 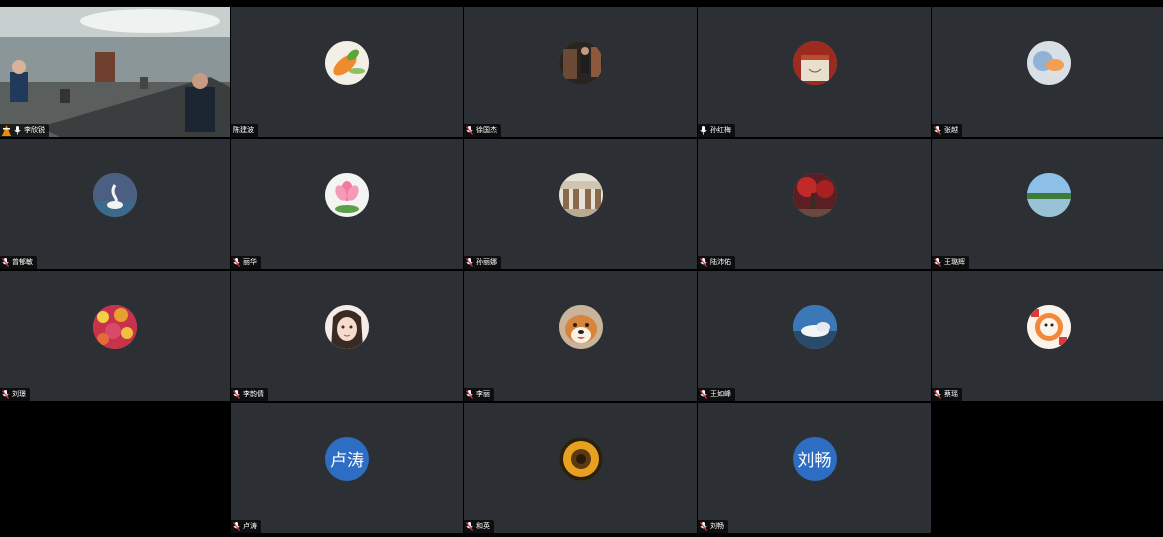 I want to click on name-tag: 孙红梅, so click(x=716, y=130).